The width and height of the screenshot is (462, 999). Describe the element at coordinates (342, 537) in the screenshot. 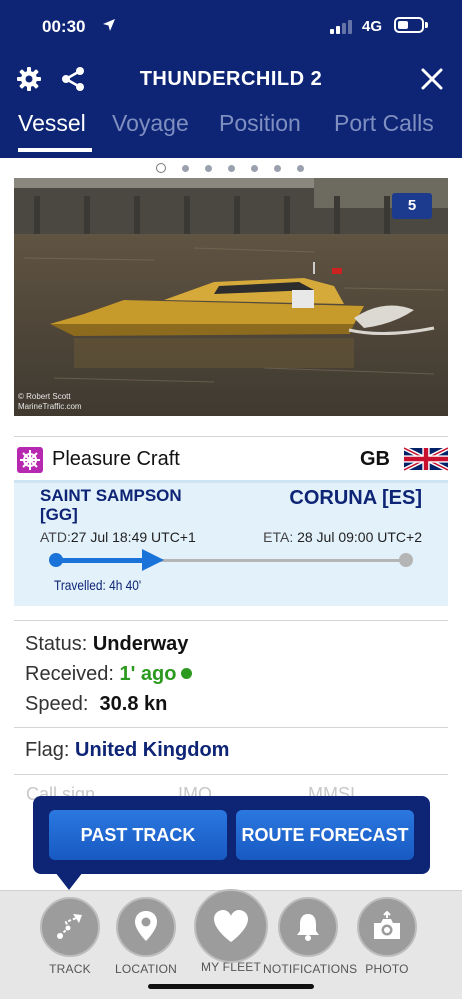

I see `eta-info: ETA: 28 Jul 09:00 UTC+2` at that location.